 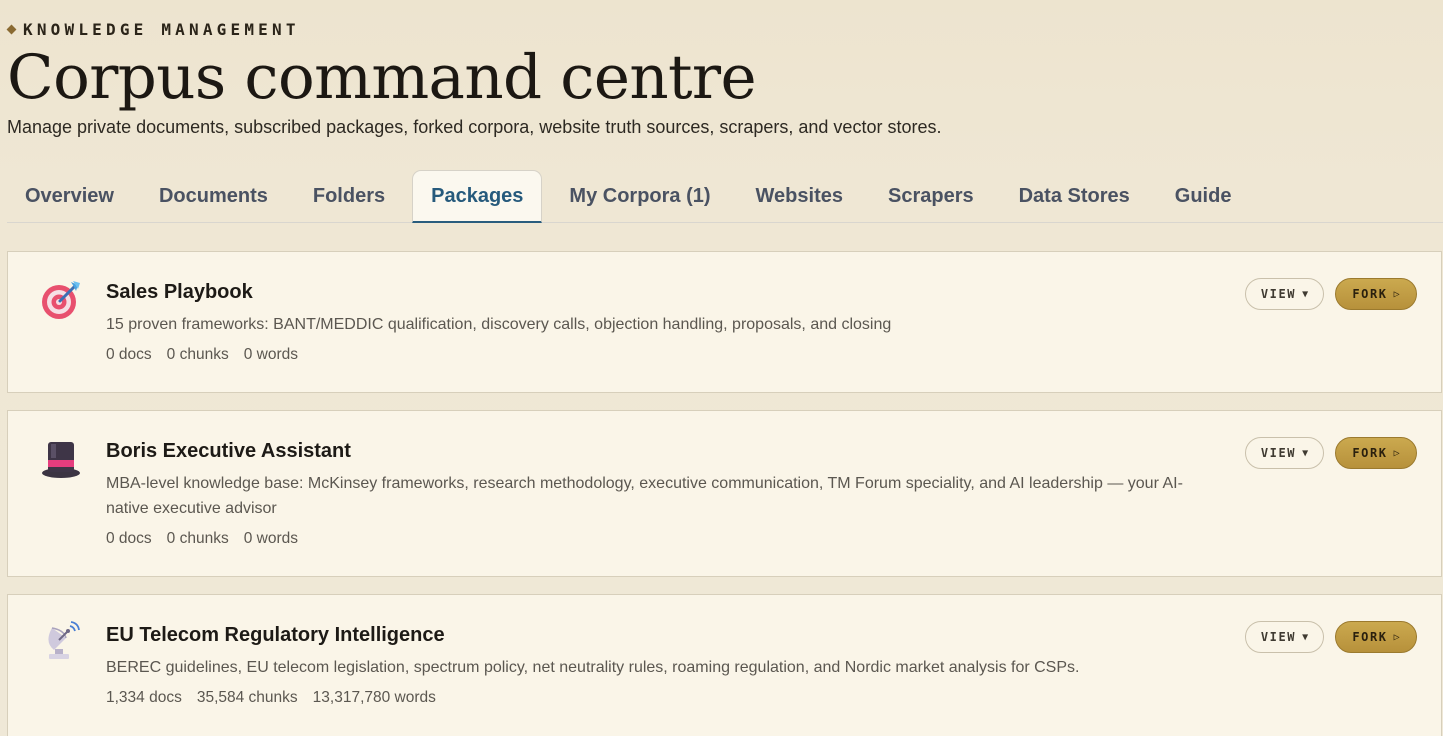 I want to click on tab-folders: Folders, so click(x=349, y=196).